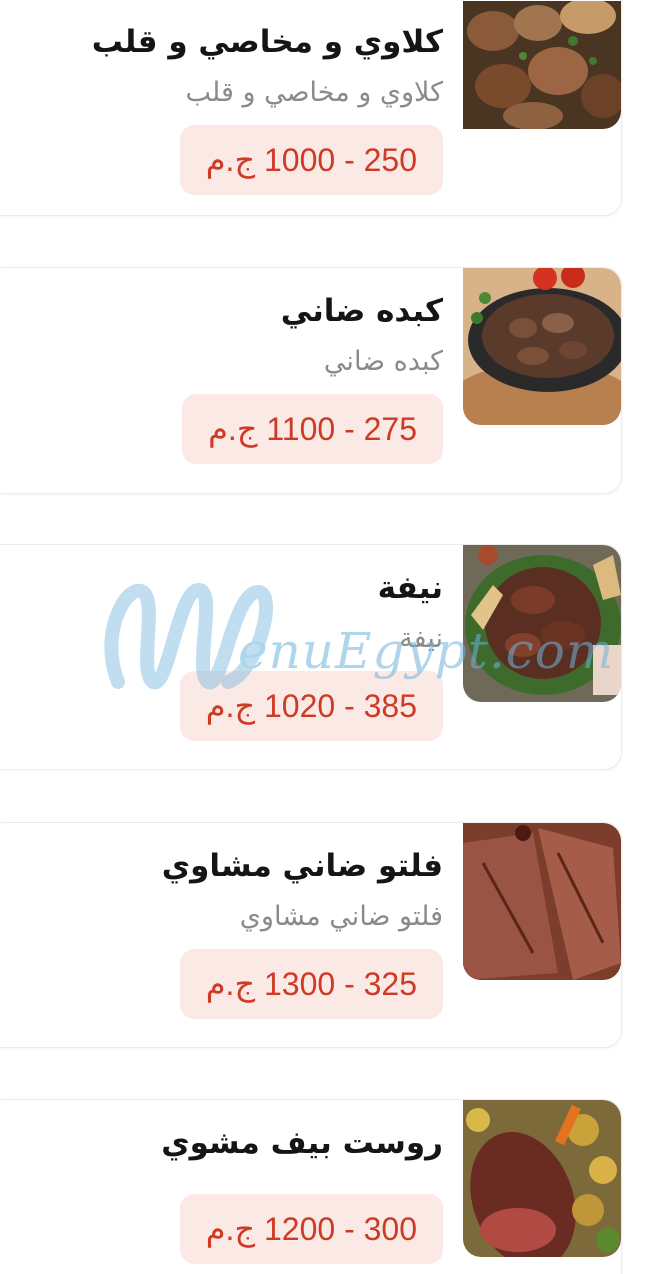  Describe the element at coordinates (314, 92) in the screenshot. I see `item-description: كلاوي و مخاصي و قلب` at that location.